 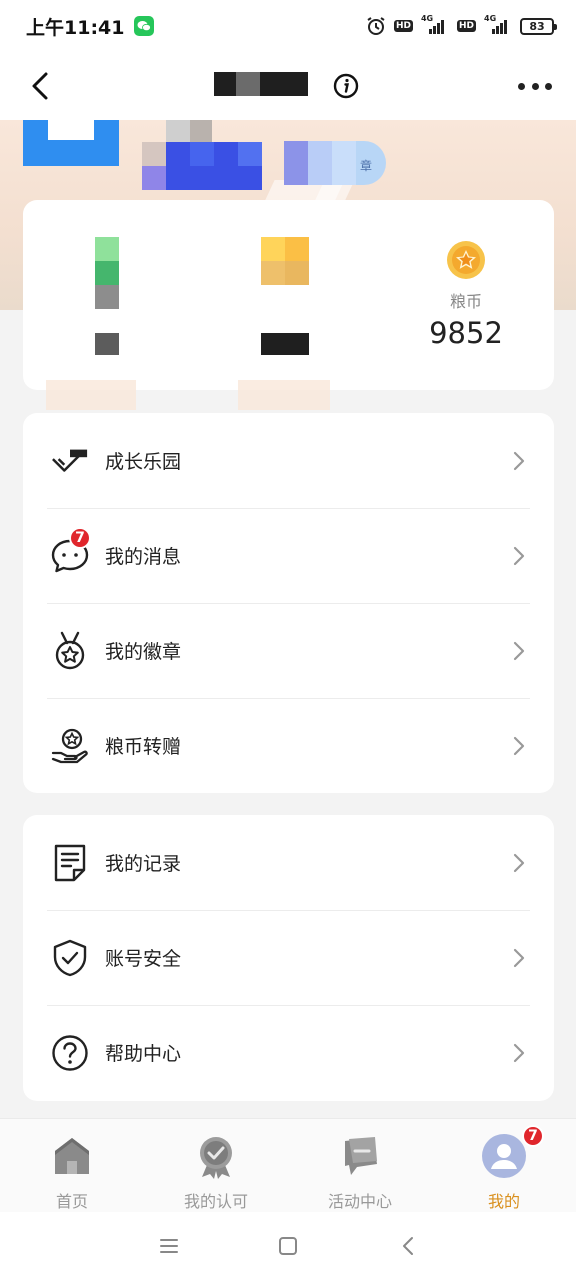 I want to click on coin-label: 粮币, so click(x=465, y=301).